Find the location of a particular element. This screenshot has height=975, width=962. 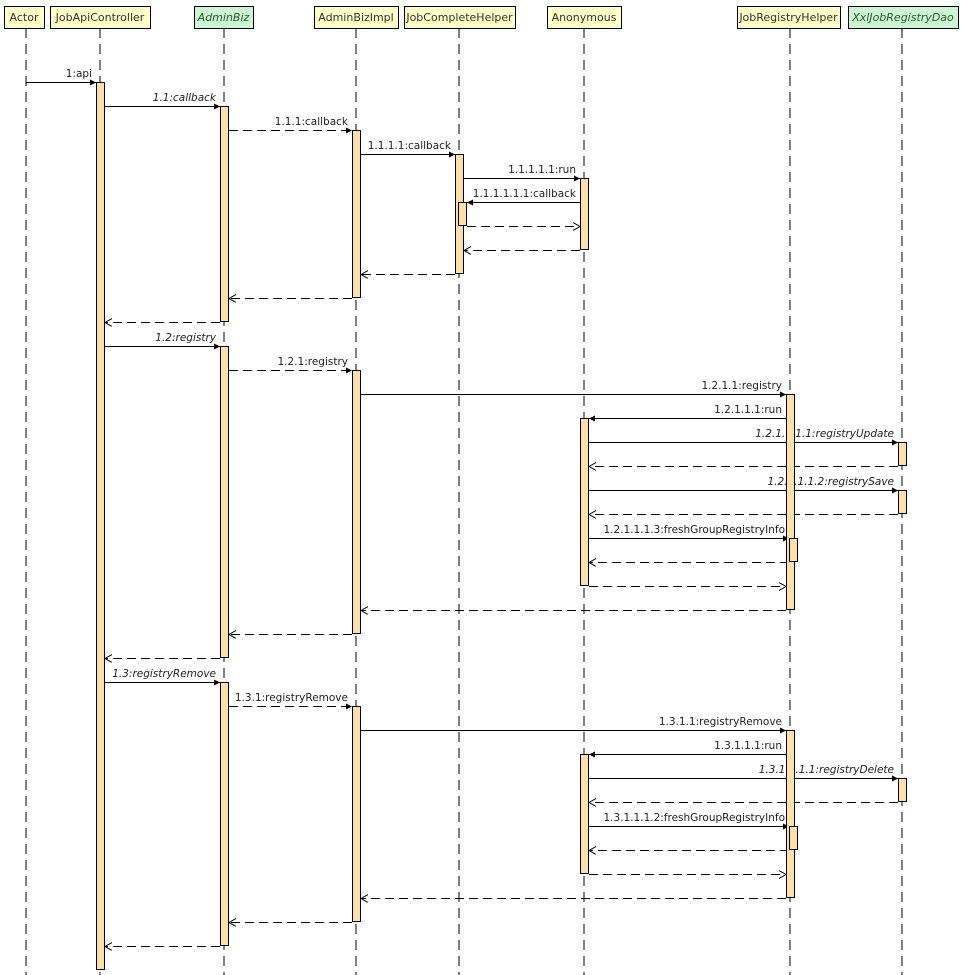

participant-name: XxlJobRegistryDao is located at coordinates (902, 17).